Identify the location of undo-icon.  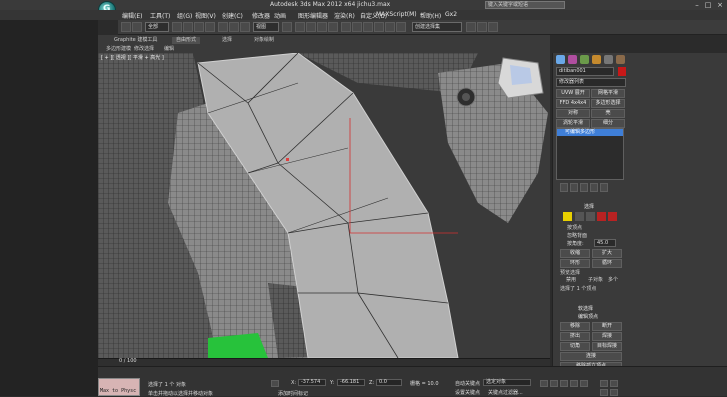
(126, 27).